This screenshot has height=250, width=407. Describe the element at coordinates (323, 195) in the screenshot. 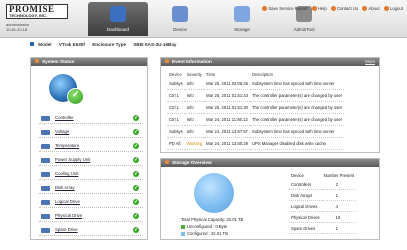

I see `table-row: Disk Arrays 1` at that location.